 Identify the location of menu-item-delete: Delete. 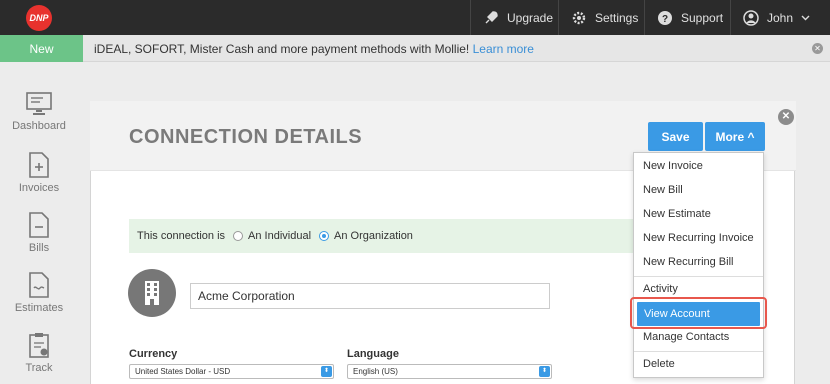
(698, 364).